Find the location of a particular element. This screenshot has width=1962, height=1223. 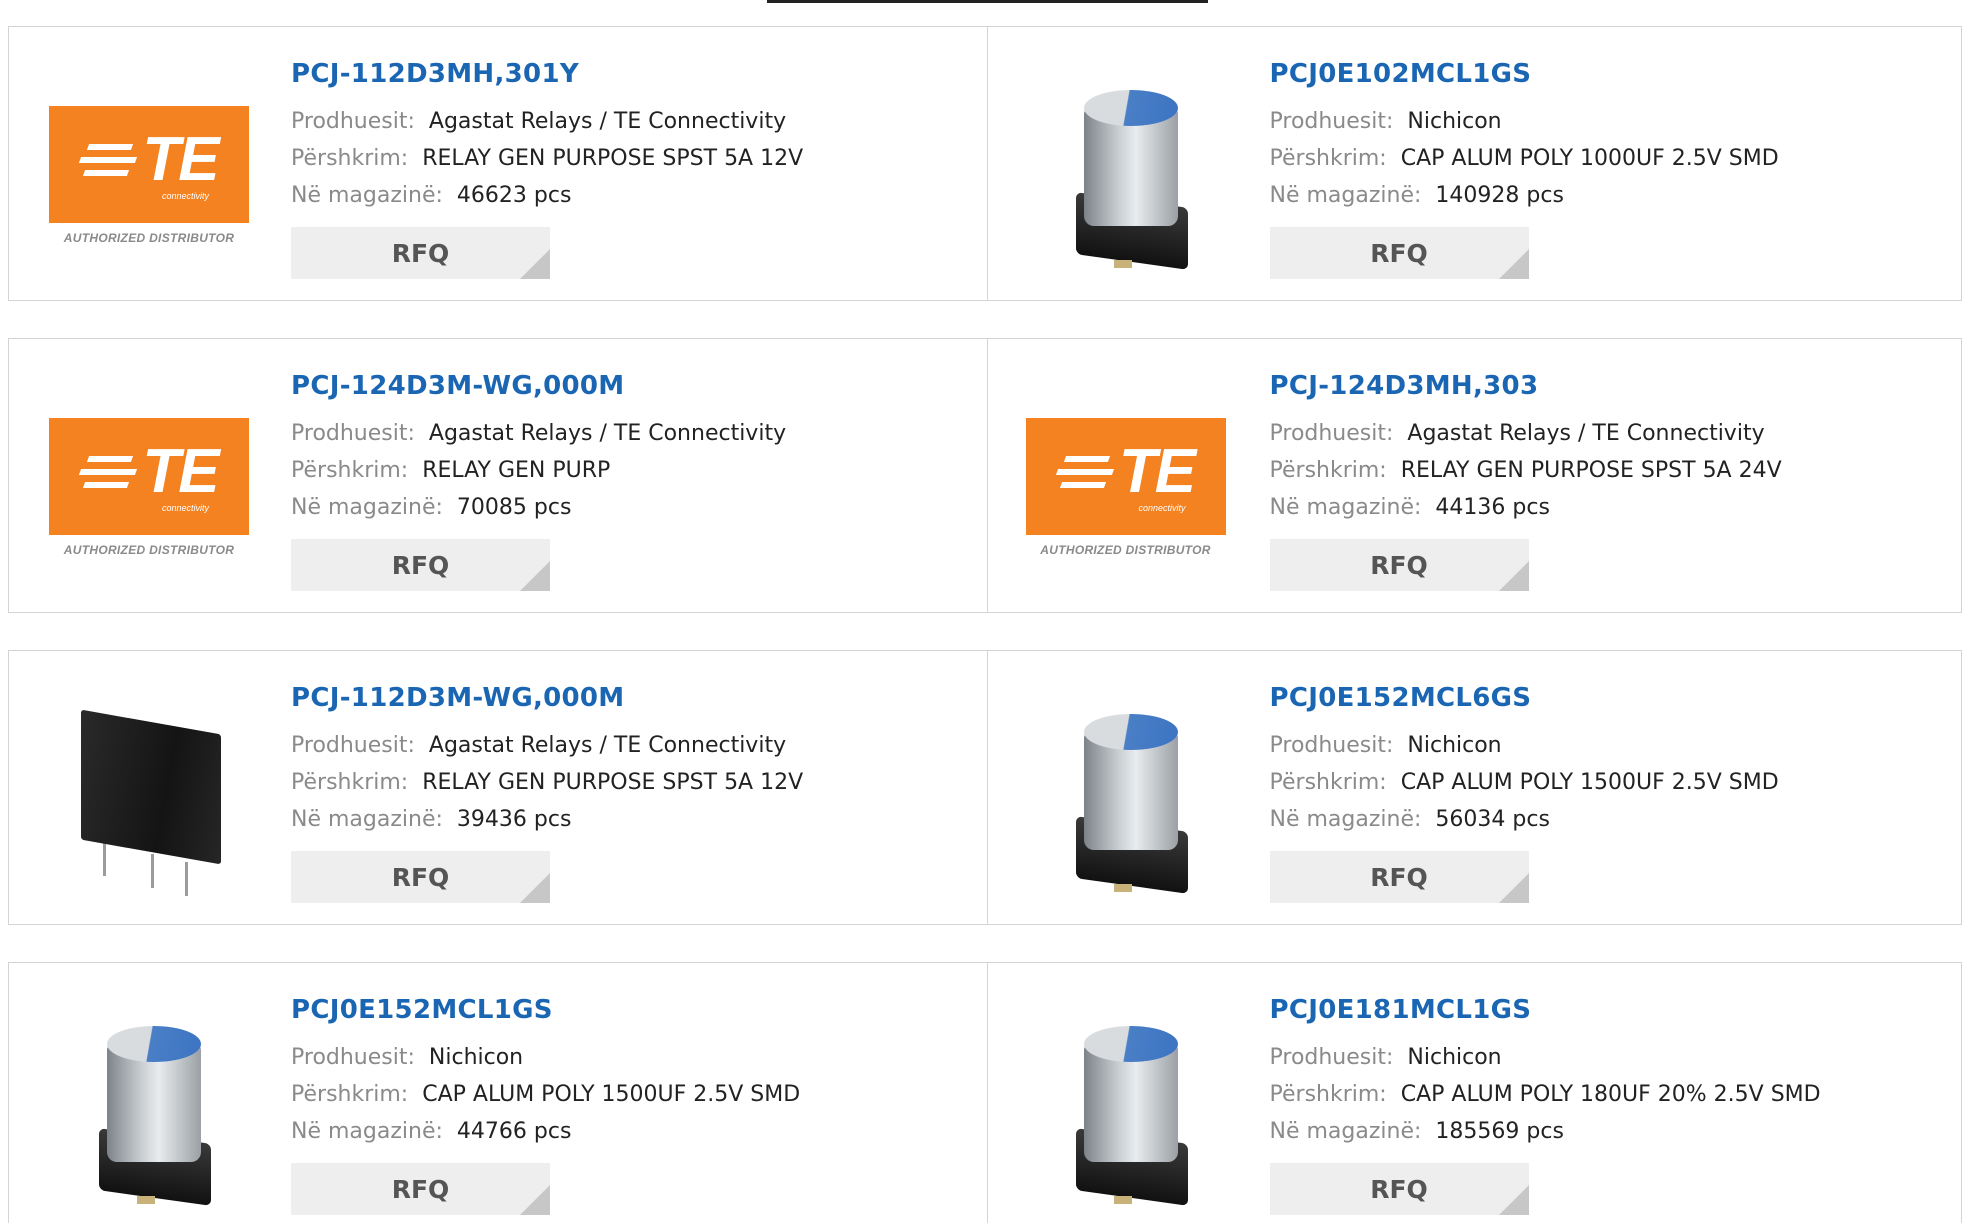

description-row: Përshkrim: RELAY GEN PURPOSE SPST 5A 24V is located at coordinates (1526, 470).